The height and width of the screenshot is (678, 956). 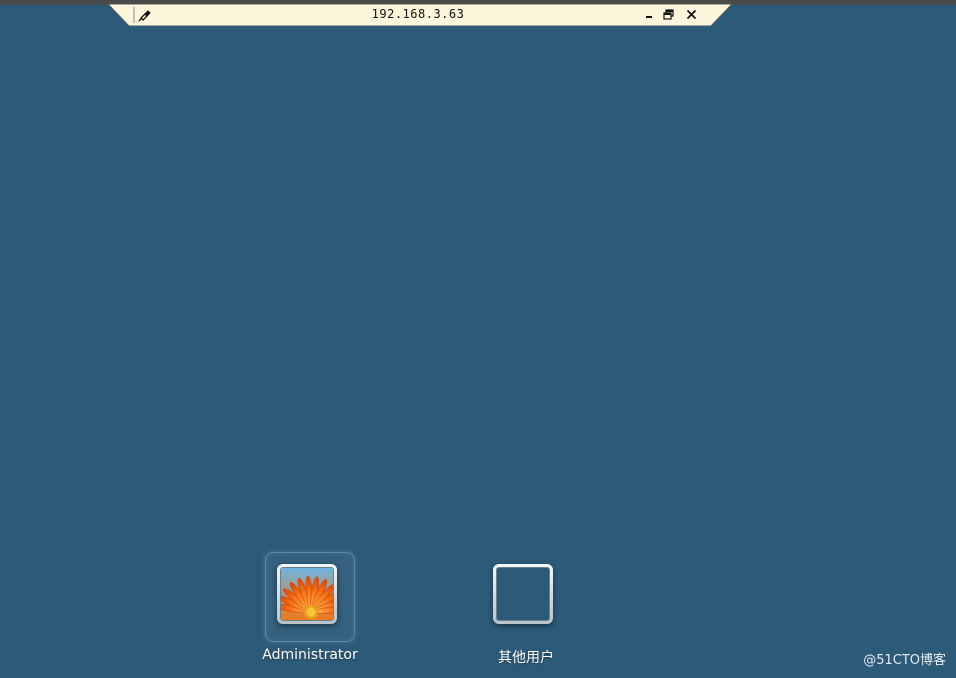 What do you see at coordinates (691, 14) in the screenshot?
I see `close-icon` at bounding box center [691, 14].